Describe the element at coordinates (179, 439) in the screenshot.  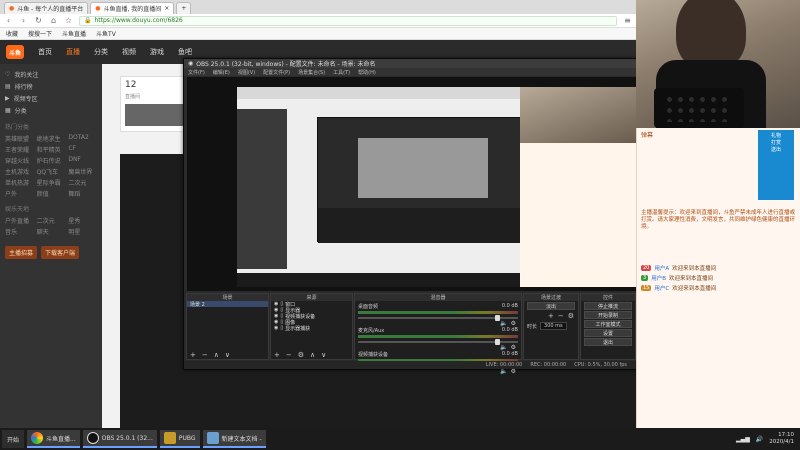
I see `taskbar-item-pubg: PUBG` at that location.